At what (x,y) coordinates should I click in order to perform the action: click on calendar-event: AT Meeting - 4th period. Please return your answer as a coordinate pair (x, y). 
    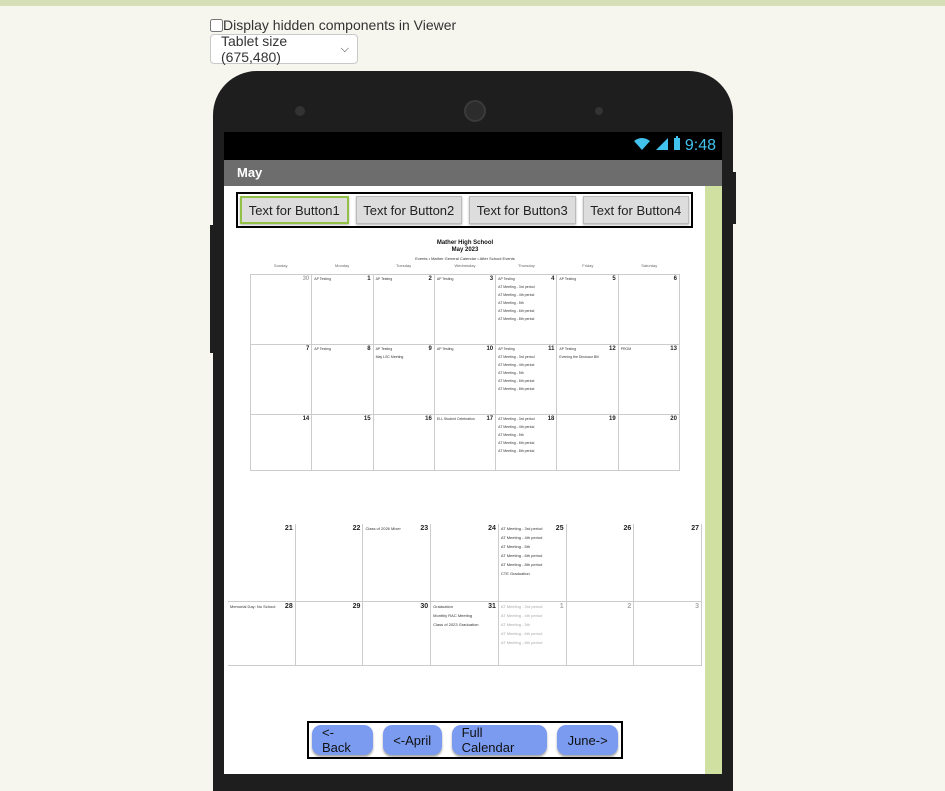
    Looking at the image, I should click on (521, 615).